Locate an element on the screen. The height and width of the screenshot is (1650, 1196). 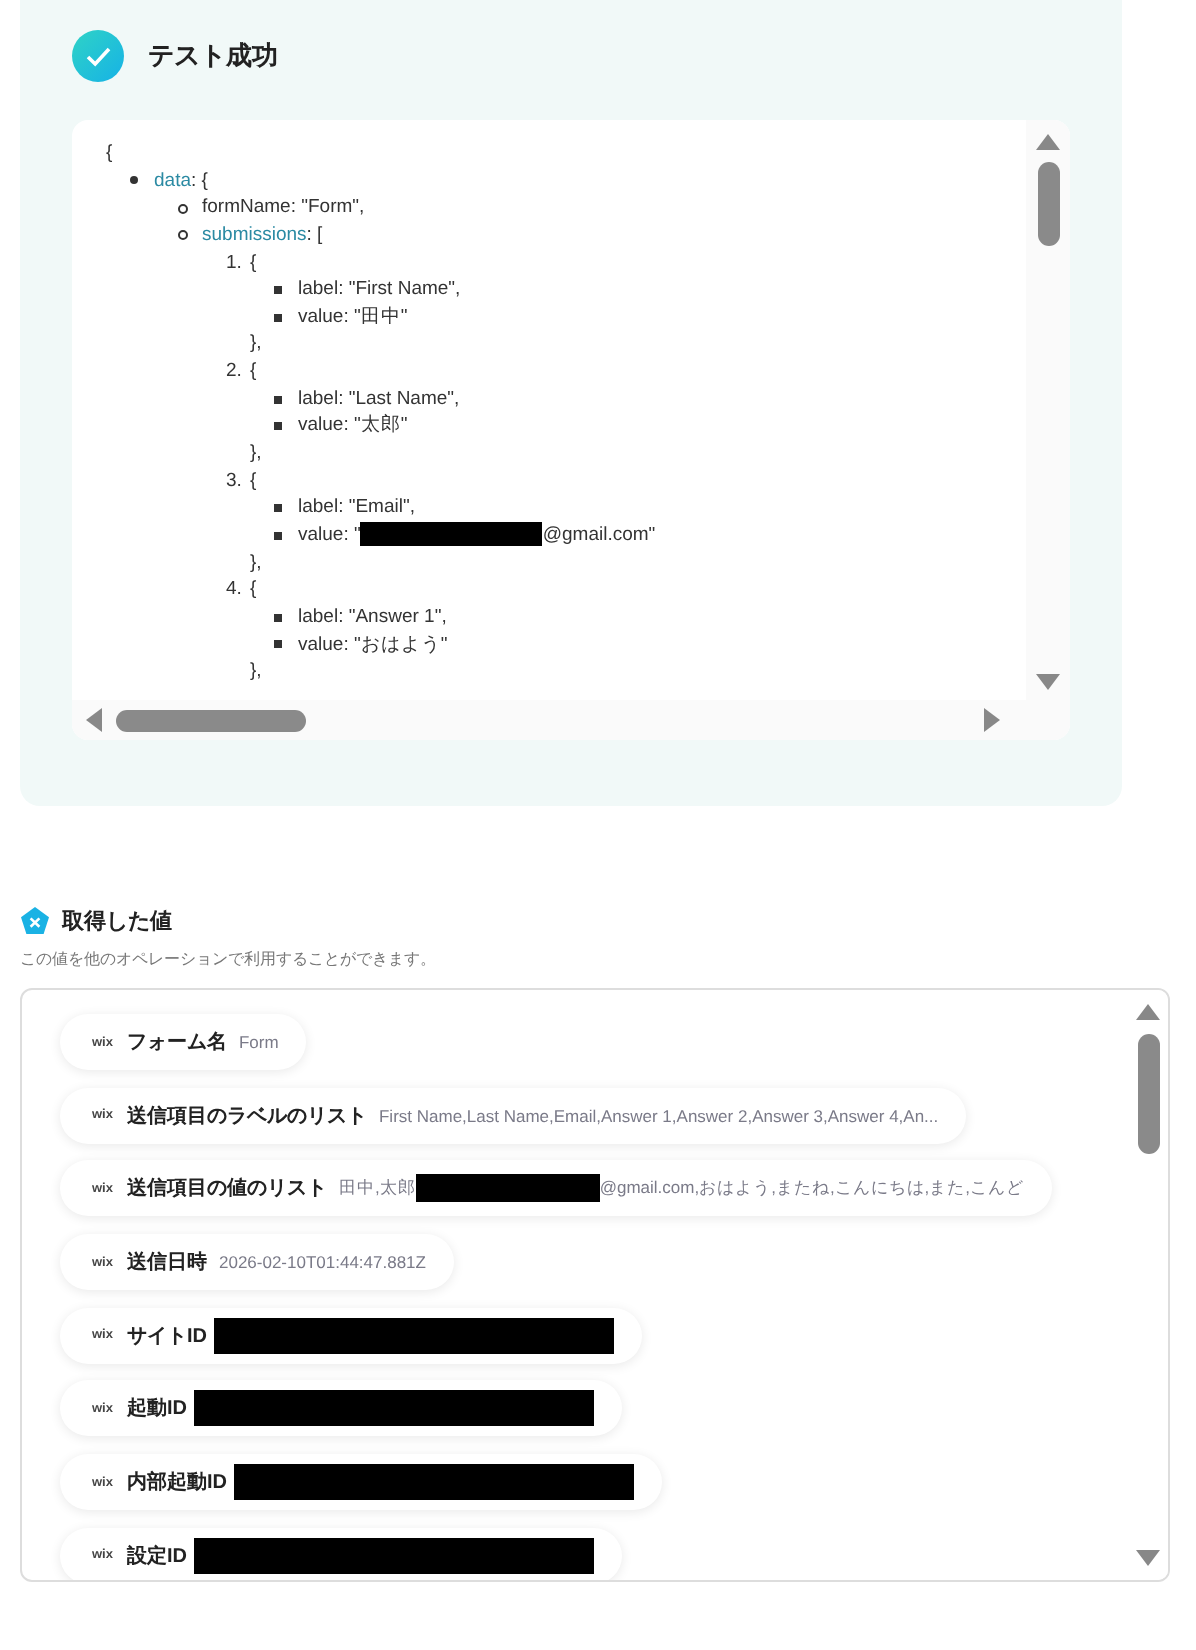
value-name: 送信項目の値のリスト is located at coordinates (226, 1189).